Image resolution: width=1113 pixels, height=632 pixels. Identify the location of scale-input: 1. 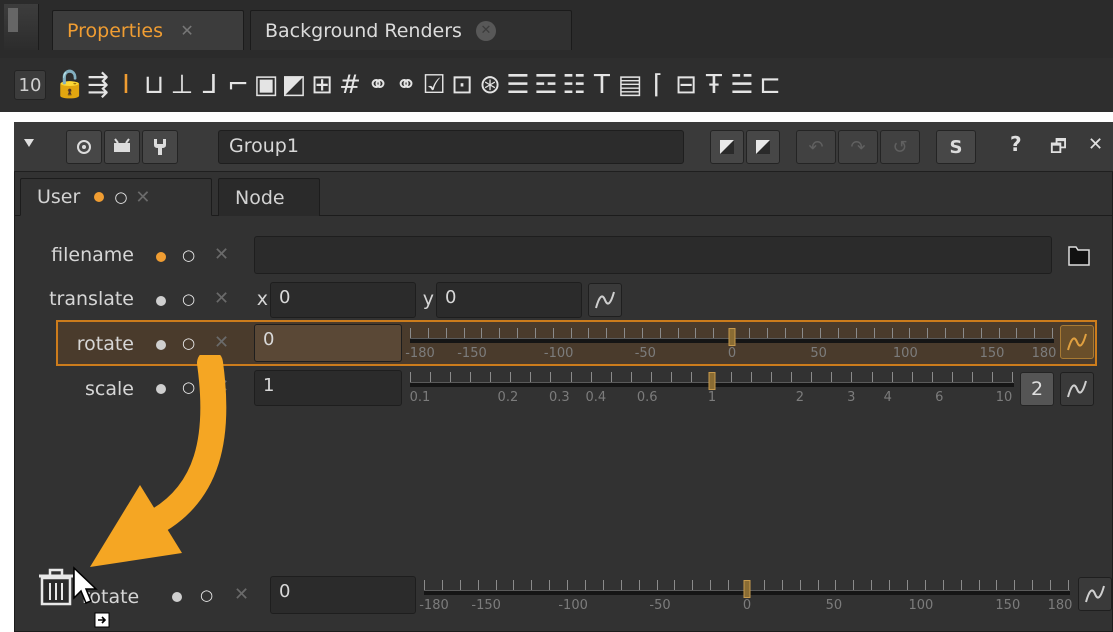
(328, 388).